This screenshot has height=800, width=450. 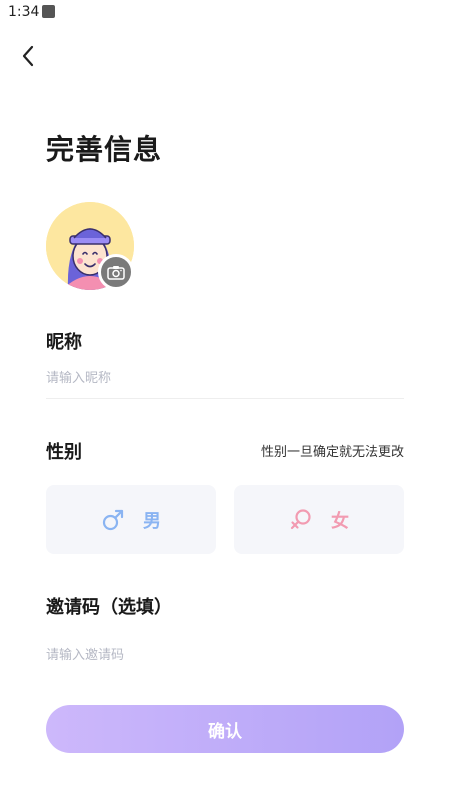 What do you see at coordinates (300, 518) in the screenshot?
I see `female-symbol-icon` at bounding box center [300, 518].